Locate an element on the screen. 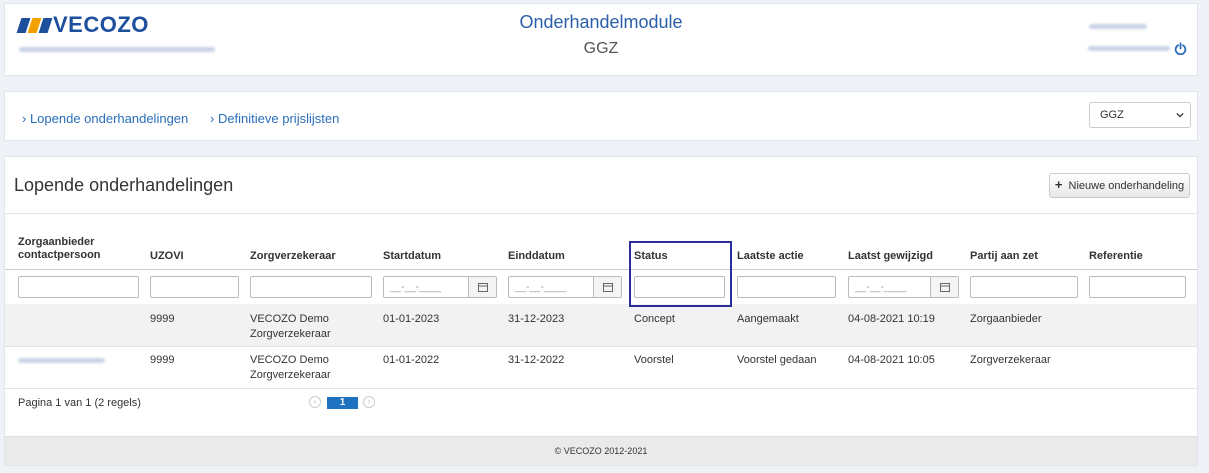 The image size is (1209, 473). cell-partij-aan-zet: Zorgverzekeraar is located at coordinates (1010, 360).